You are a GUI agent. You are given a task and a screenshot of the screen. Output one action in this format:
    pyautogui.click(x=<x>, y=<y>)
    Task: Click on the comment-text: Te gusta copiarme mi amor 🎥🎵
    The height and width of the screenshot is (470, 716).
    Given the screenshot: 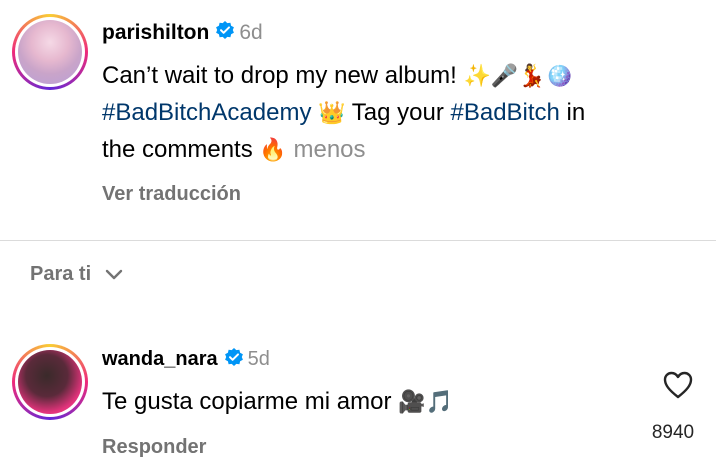 What is the action you would take?
    pyautogui.click(x=277, y=402)
    